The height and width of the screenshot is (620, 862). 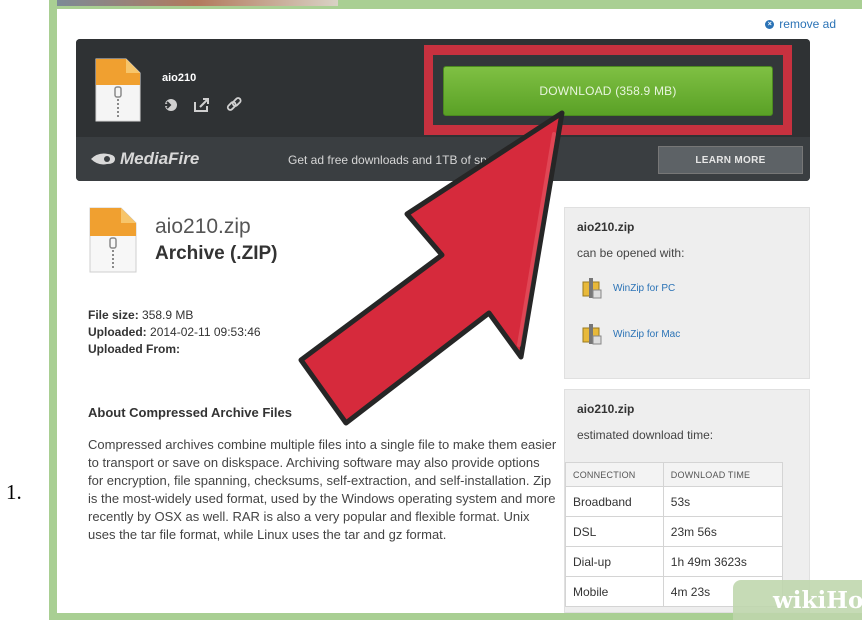 I want to click on watermark-wiki: wiki, so click(x=800, y=600).